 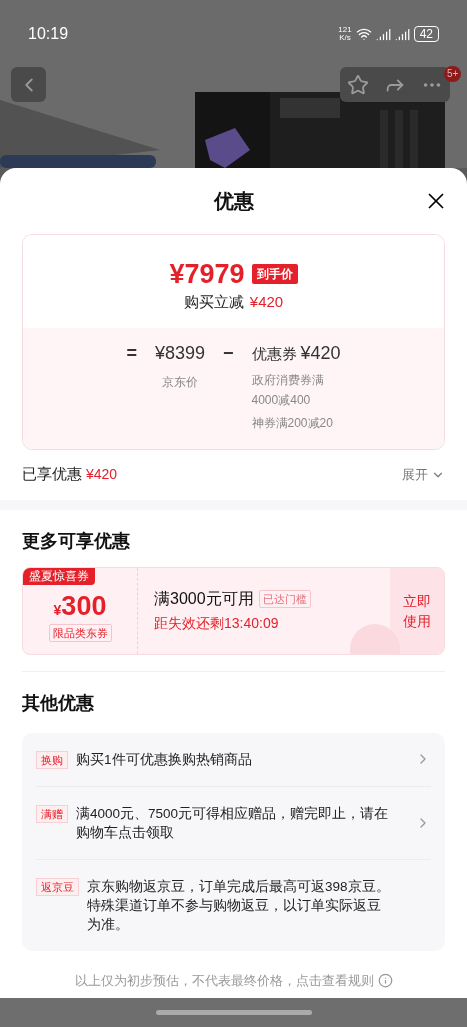 I want to click on coupon-condition: 满3000元可用, so click(x=204, y=599).